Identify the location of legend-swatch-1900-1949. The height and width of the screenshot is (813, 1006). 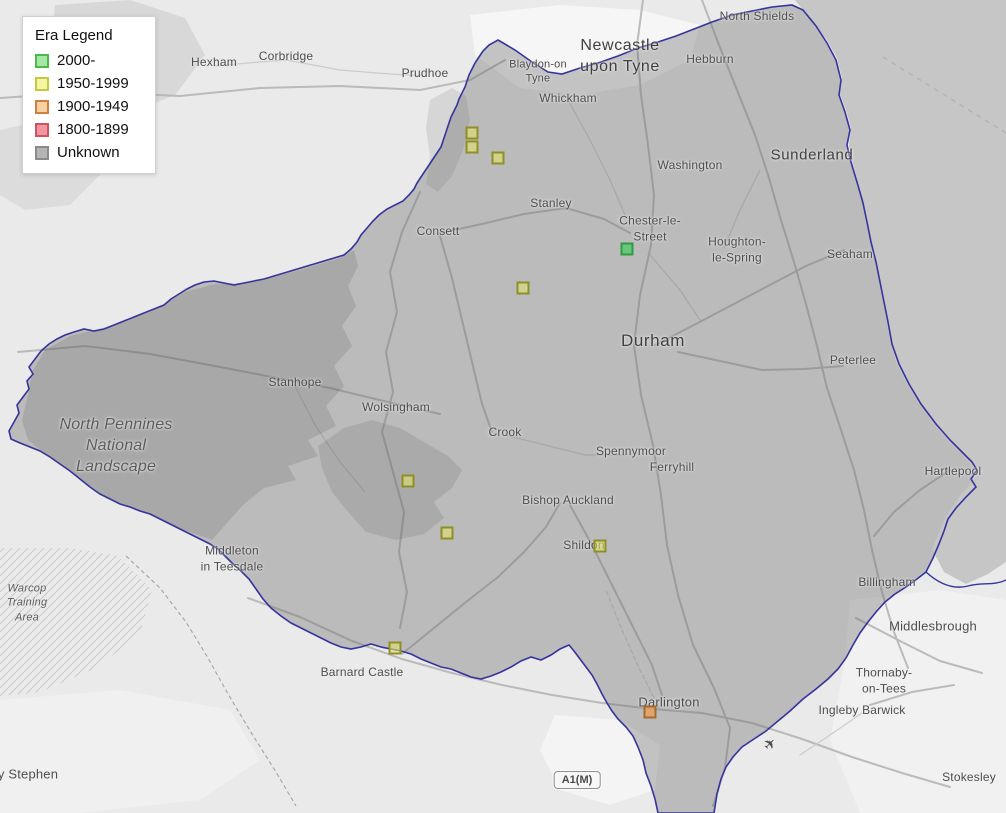
(42, 106).